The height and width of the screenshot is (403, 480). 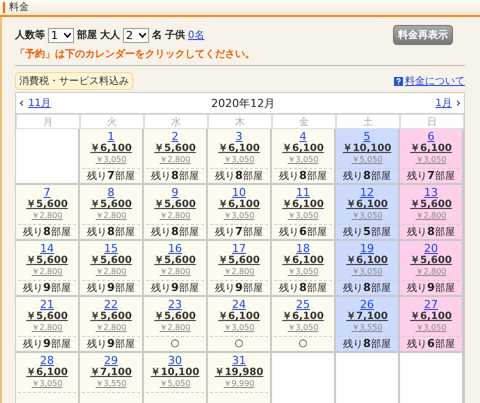 I want to click on day-cell: 24 ￥6,100 ￥3,050 ○, so click(x=240, y=325).